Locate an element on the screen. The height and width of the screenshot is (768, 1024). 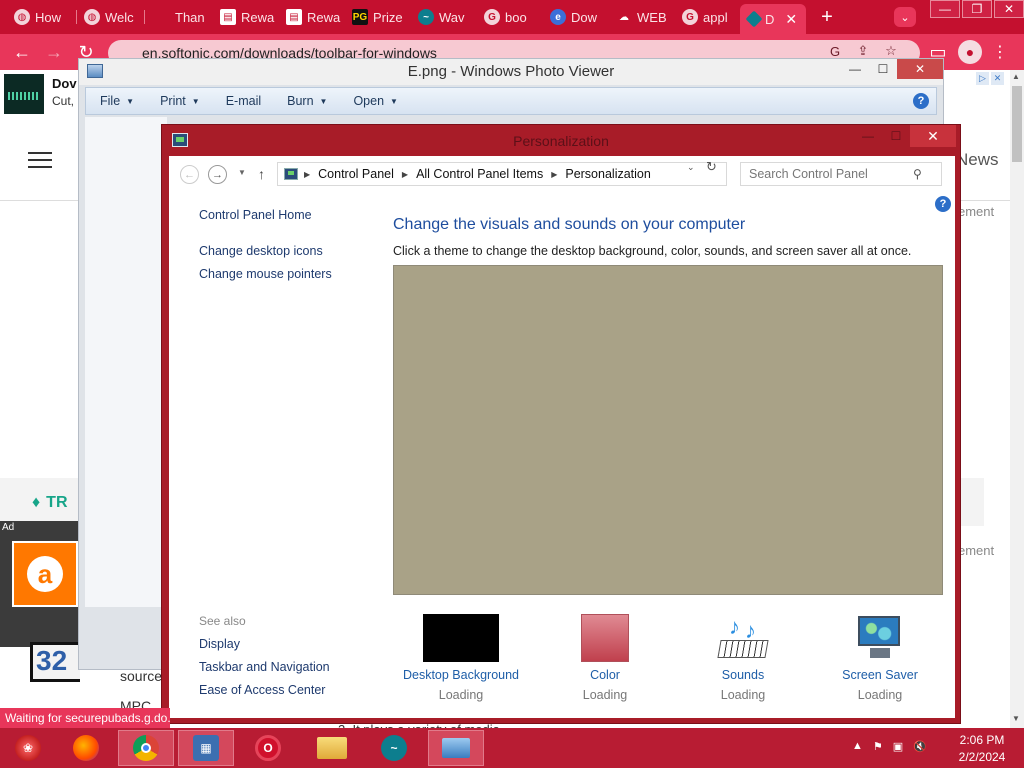
tab-thanks: Than is located at coordinates (179, 17).